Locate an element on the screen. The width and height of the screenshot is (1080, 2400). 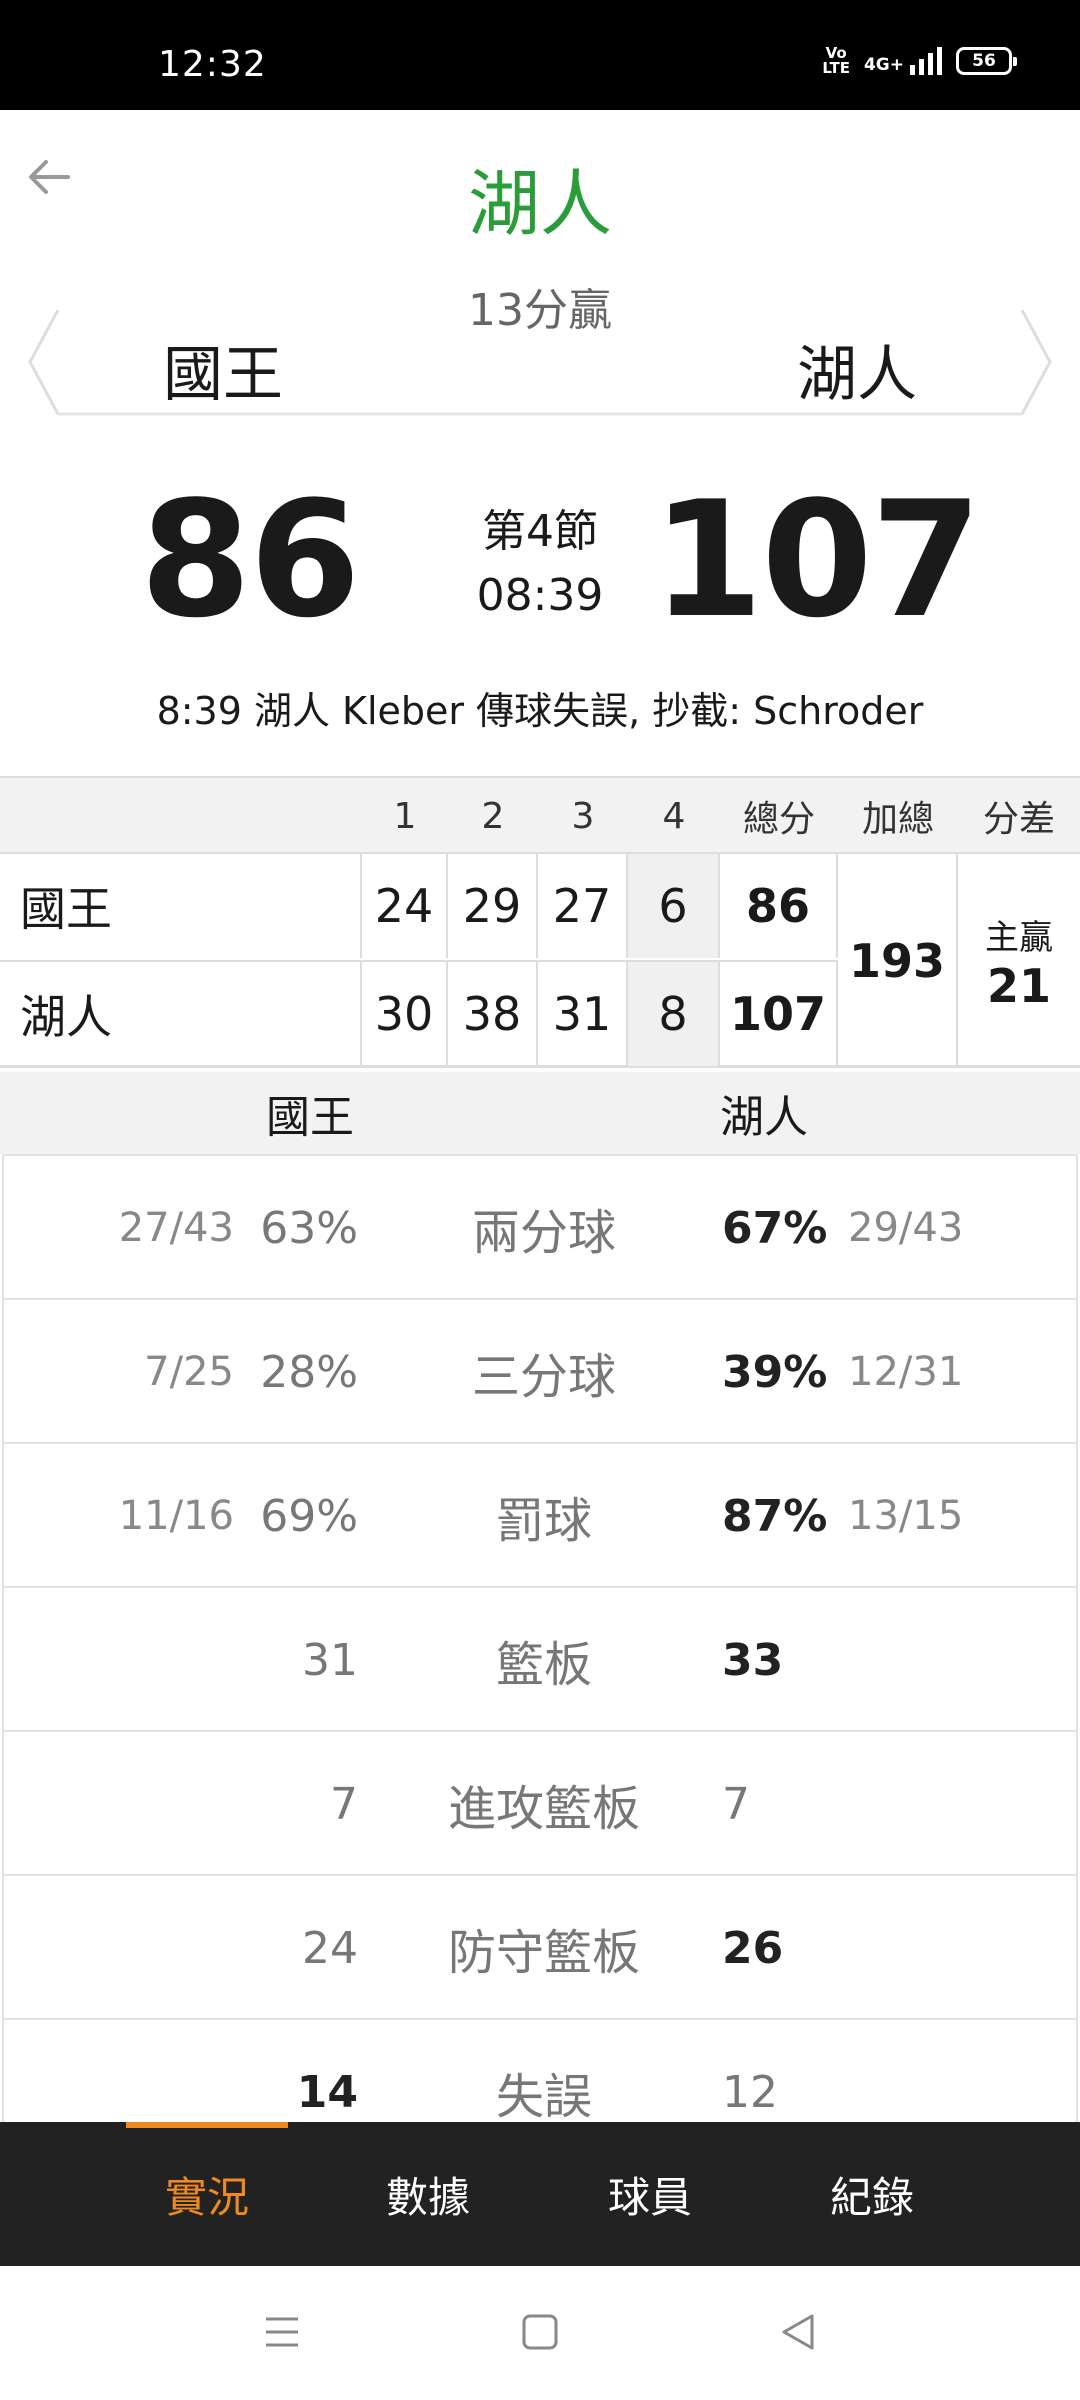
list-item: 27/43 63% 兩分球 67% 29/43 is located at coordinates (540, 1226).